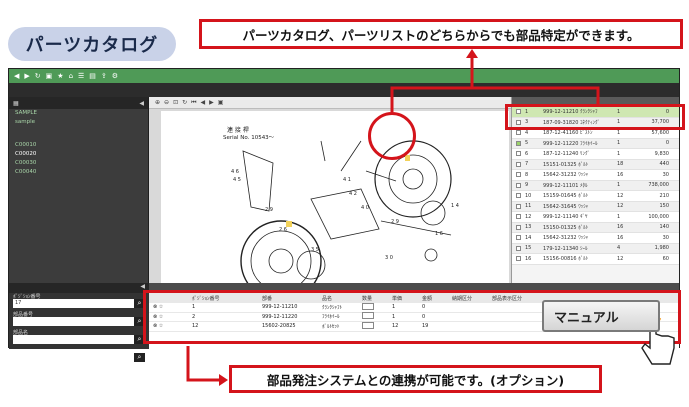 The height and width of the screenshot is (407, 689). I want to click on manual-button: マニュアル, so click(601, 316).